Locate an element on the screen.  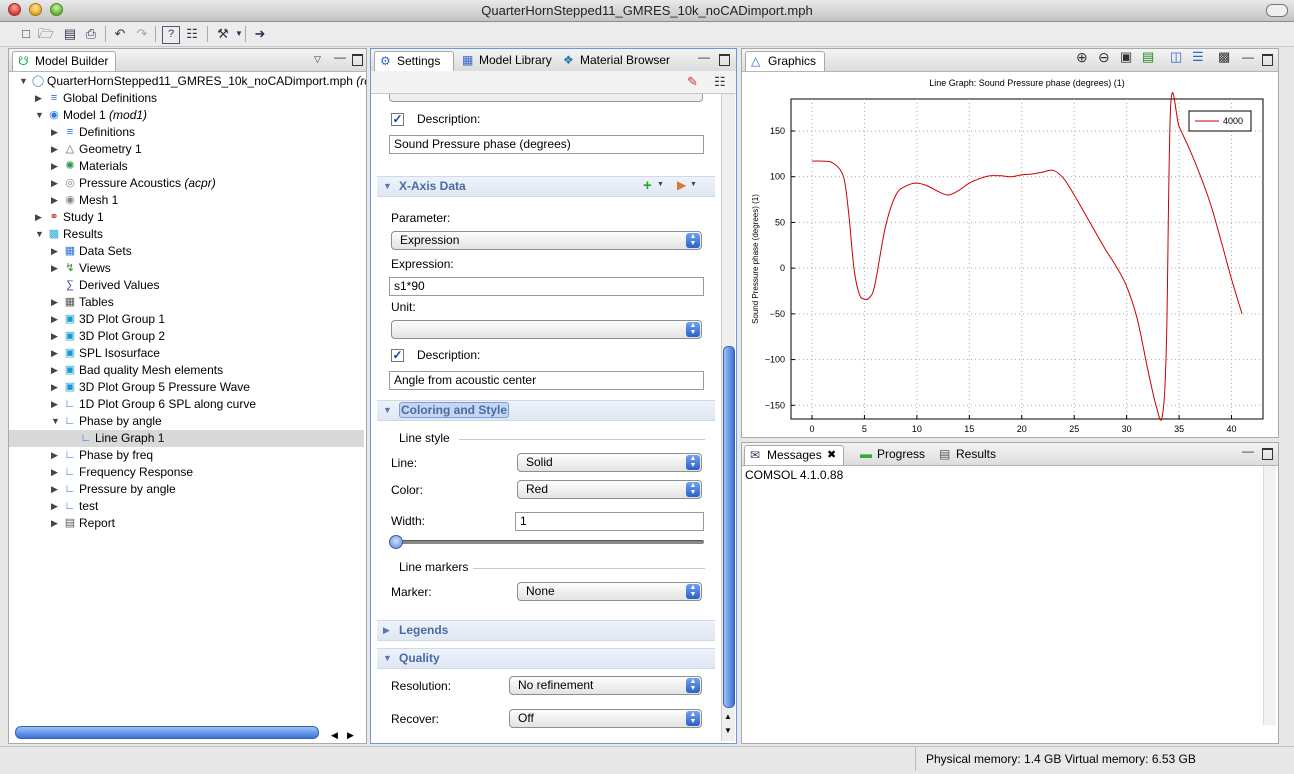
tree-item: ▶ ▦ Data Sets is located at coordinates (186, 251).